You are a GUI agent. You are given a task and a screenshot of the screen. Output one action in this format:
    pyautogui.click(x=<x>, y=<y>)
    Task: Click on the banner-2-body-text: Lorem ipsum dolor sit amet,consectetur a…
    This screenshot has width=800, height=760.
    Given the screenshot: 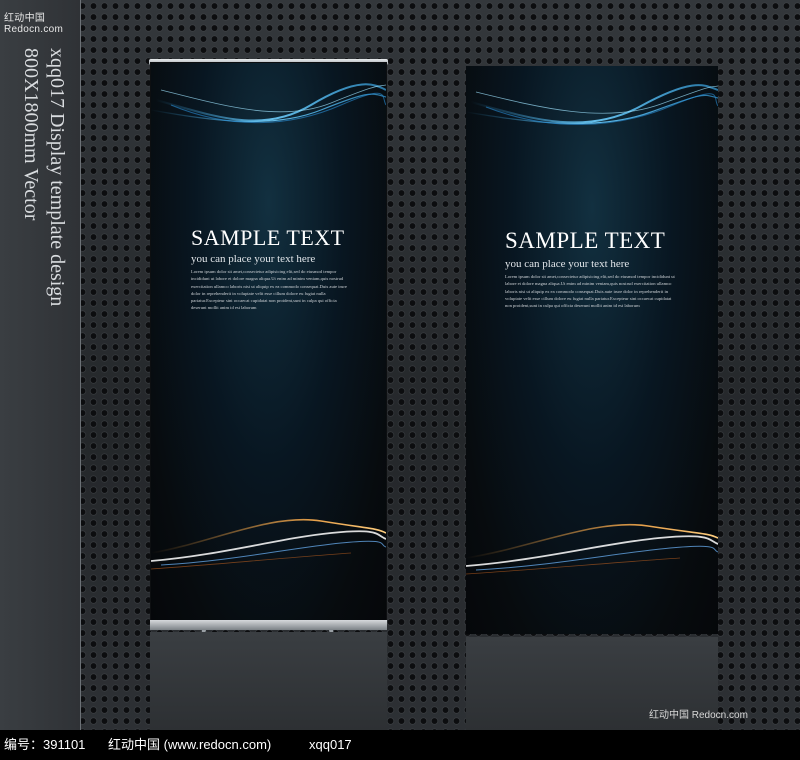 What is the action you would take?
    pyautogui.click(x=590, y=291)
    